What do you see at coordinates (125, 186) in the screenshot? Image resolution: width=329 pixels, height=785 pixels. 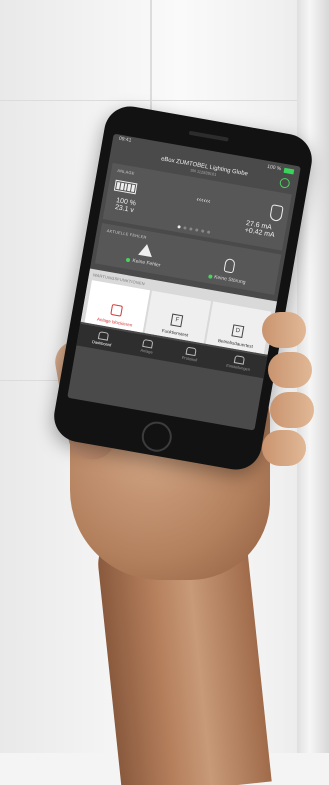 I see `battery-level-icon` at bounding box center [125, 186].